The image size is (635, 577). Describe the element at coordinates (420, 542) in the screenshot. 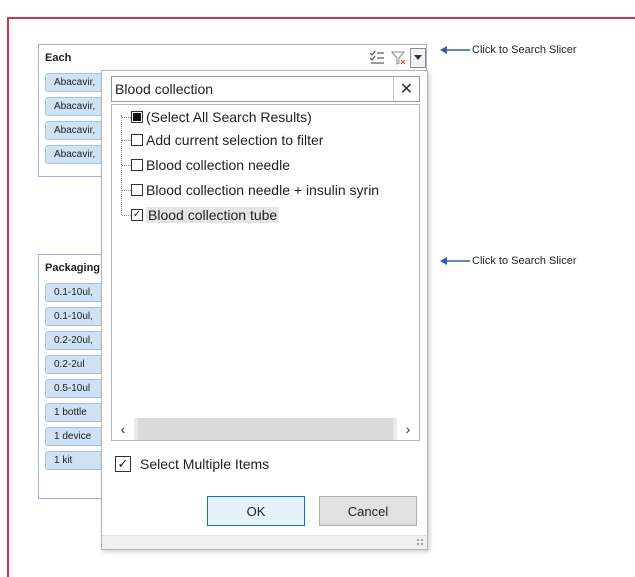

I see `resize-grip-icon` at that location.